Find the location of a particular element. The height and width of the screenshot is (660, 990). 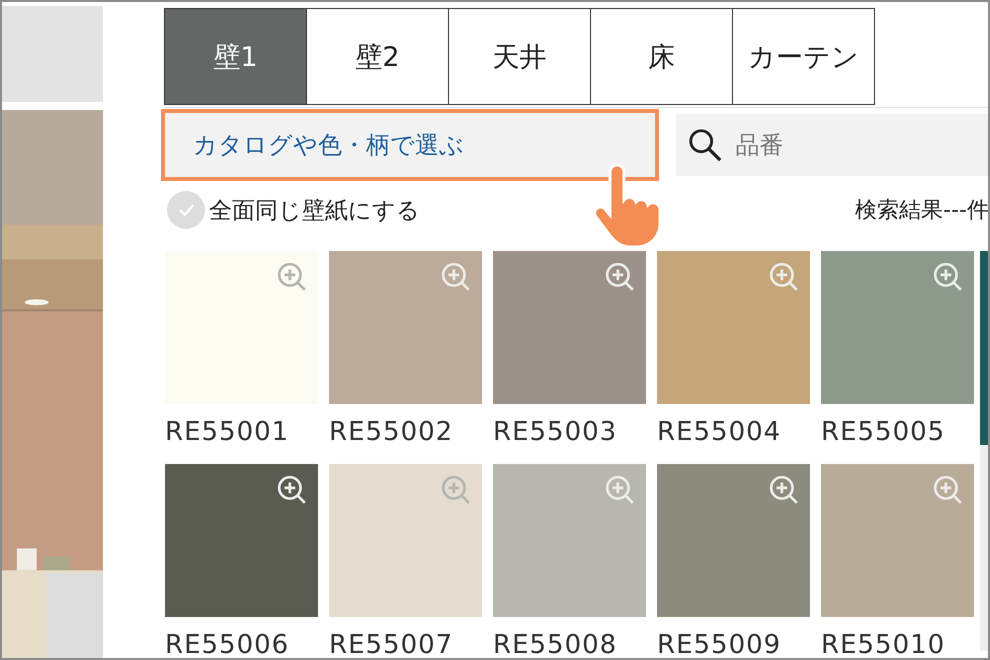

wallpaper-code: RE55002 is located at coordinates (391, 432).